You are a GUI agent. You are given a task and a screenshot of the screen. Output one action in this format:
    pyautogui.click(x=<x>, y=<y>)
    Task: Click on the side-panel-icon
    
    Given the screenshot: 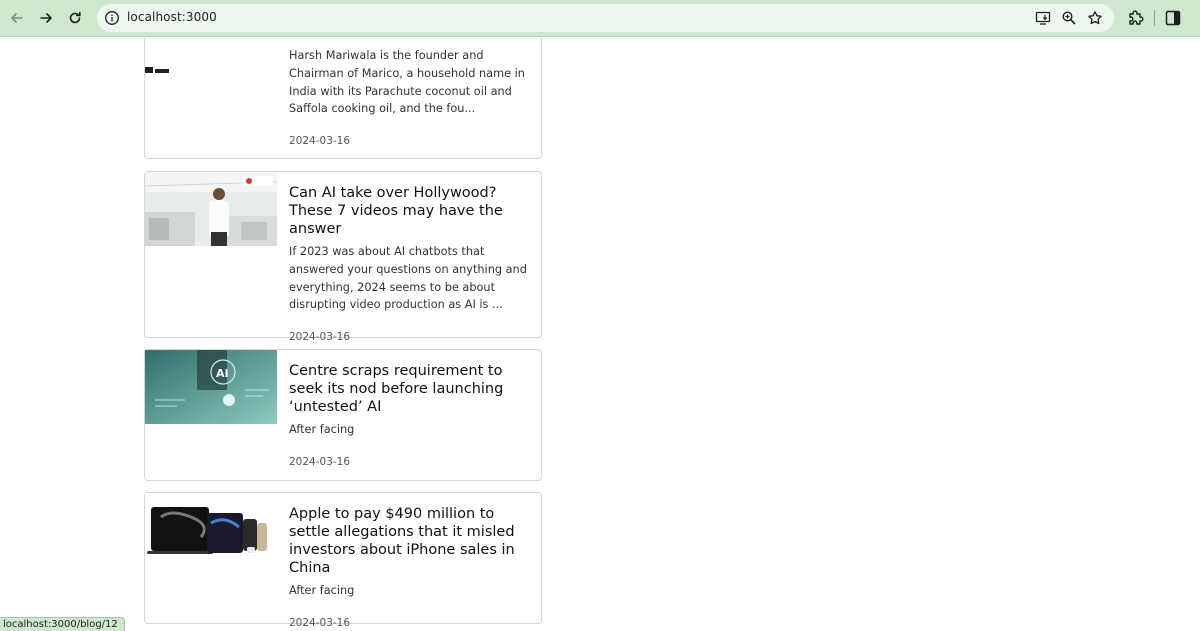 What is the action you would take?
    pyautogui.click(x=1173, y=18)
    